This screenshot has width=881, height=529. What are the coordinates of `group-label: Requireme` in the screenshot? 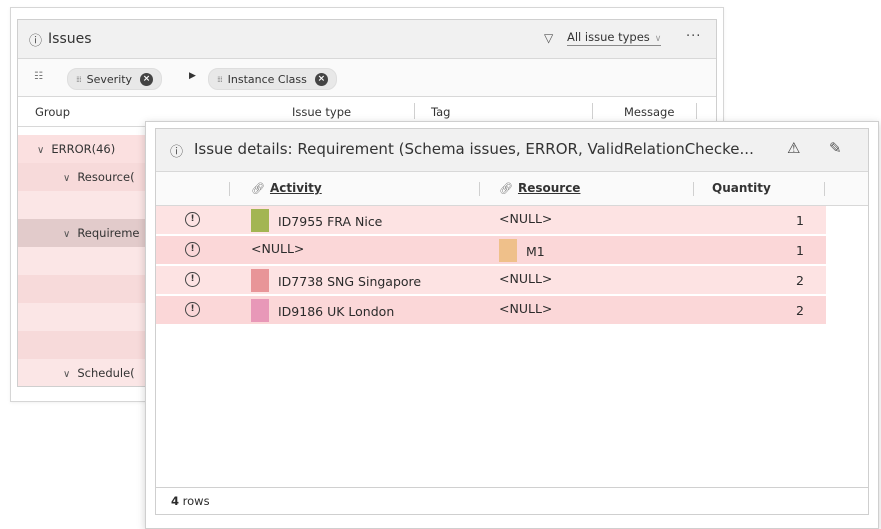 It's located at (108, 233).